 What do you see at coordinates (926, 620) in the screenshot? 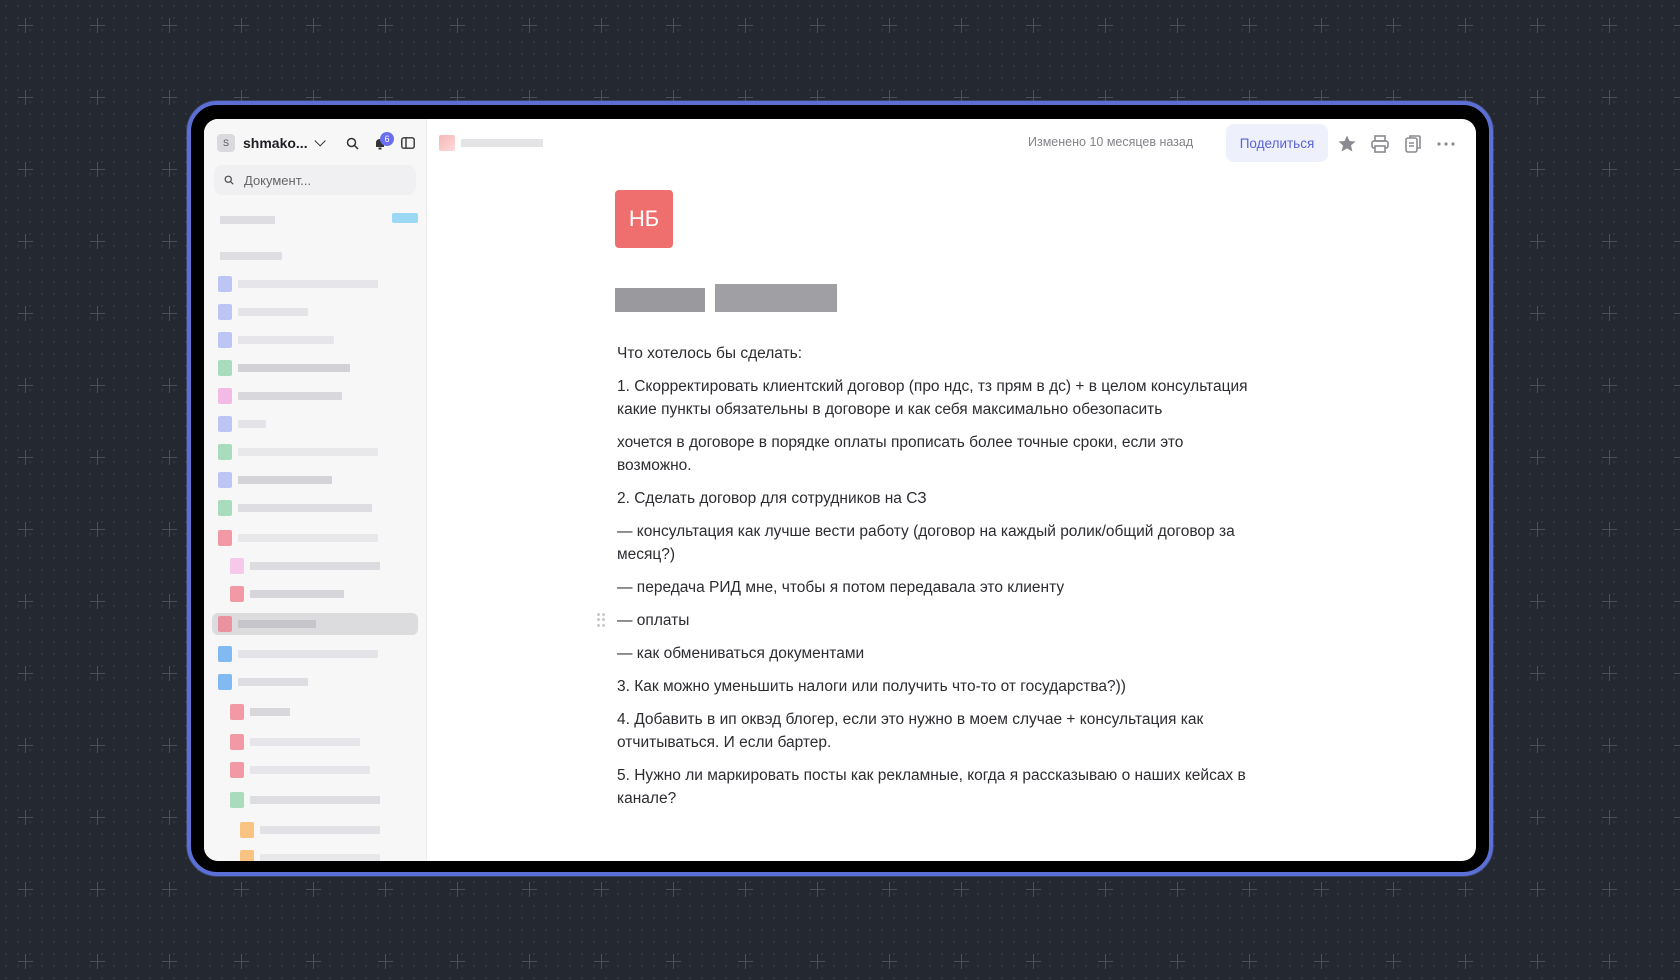
I see `paragraph: — оплаты` at bounding box center [926, 620].